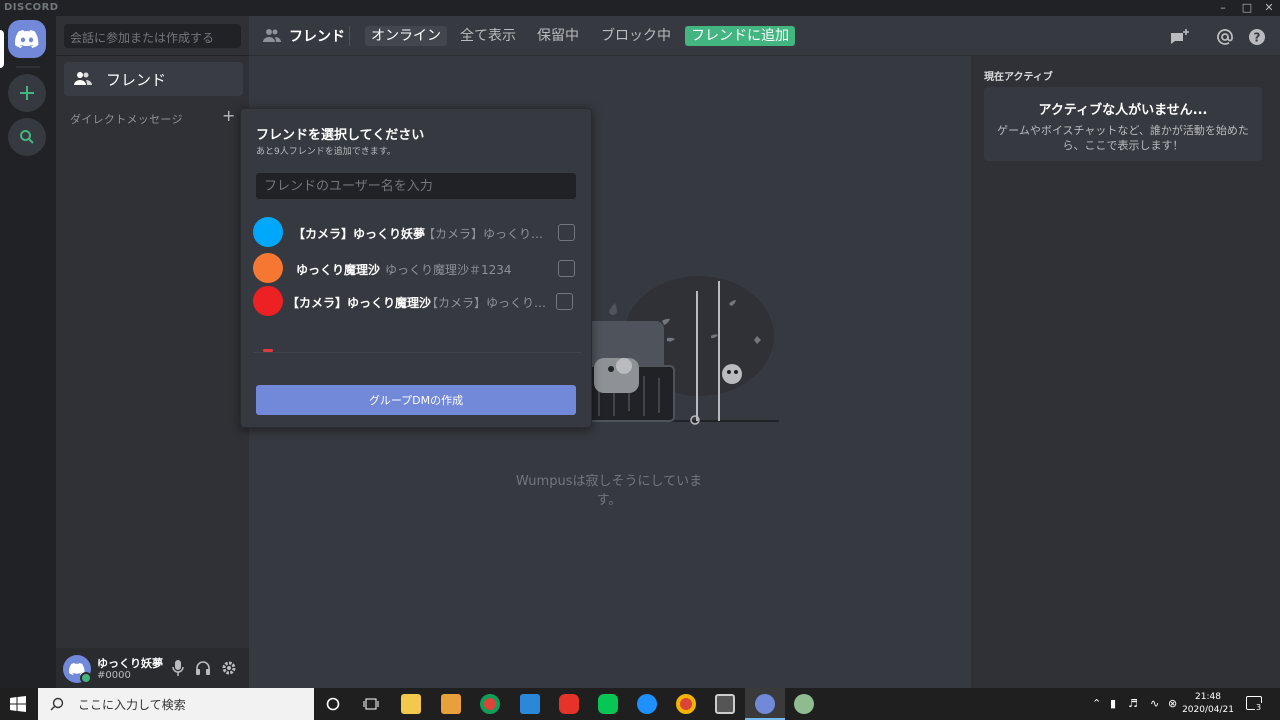  What do you see at coordinates (1180, 37) in the screenshot?
I see `new-group-dm-icon` at bounding box center [1180, 37].